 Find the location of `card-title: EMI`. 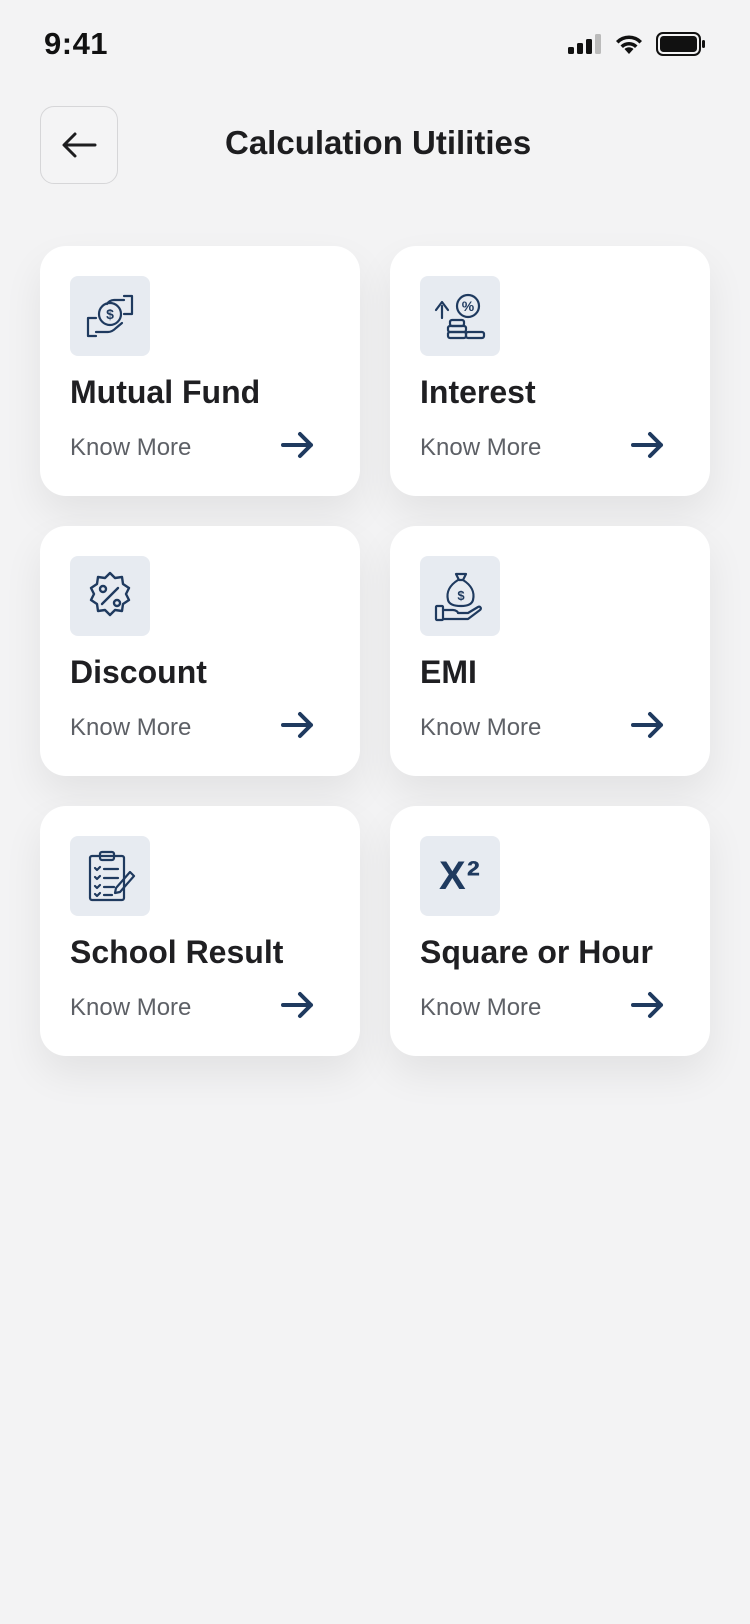

card-title: EMI is located at coordinates (448, 672).